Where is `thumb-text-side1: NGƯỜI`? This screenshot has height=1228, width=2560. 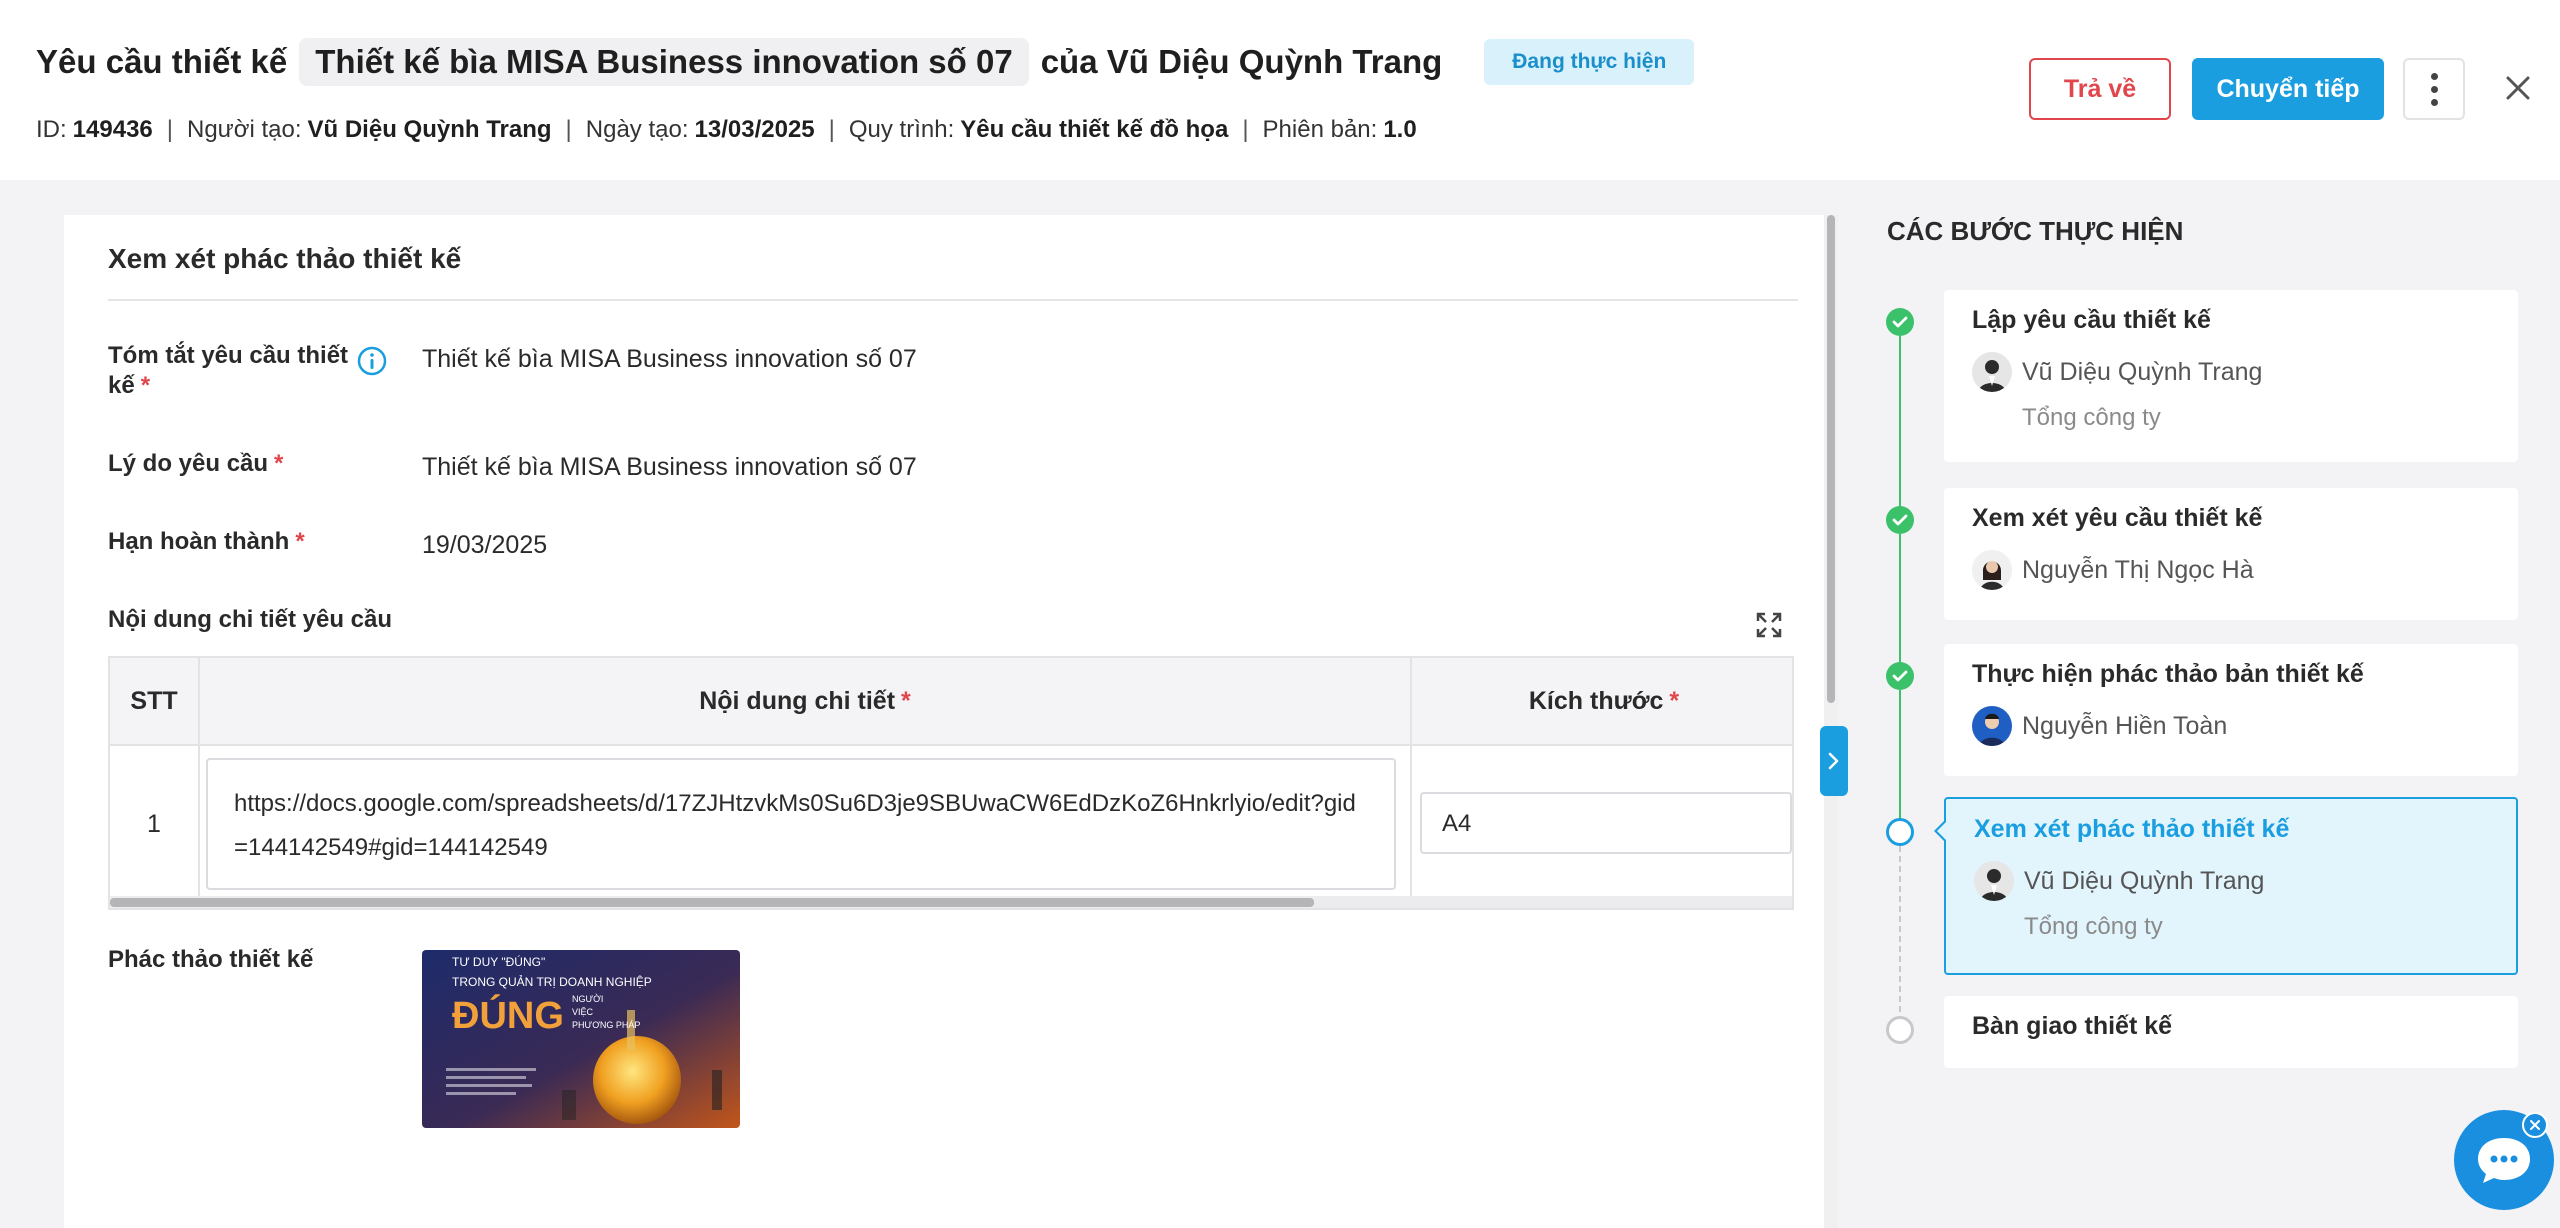
thumb-text-side1: NGƯỜI is located at coordinates (587, 999).